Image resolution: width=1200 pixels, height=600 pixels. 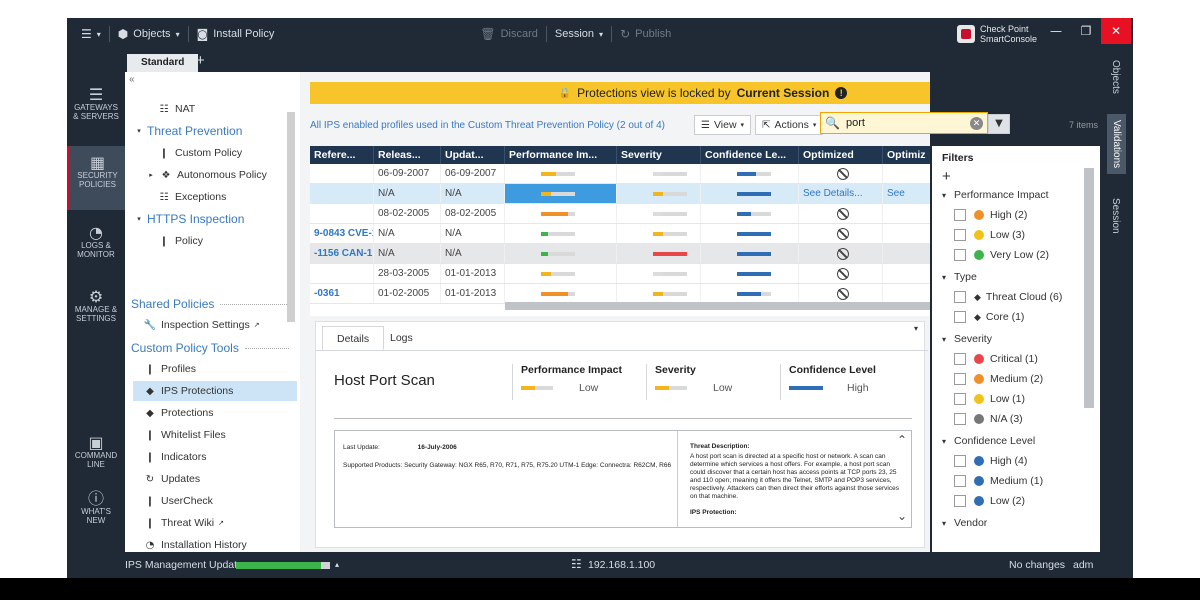 I want to click on tree-item-threat-prevention: ▾ Threat Prevention, so click(x=188, y=131).